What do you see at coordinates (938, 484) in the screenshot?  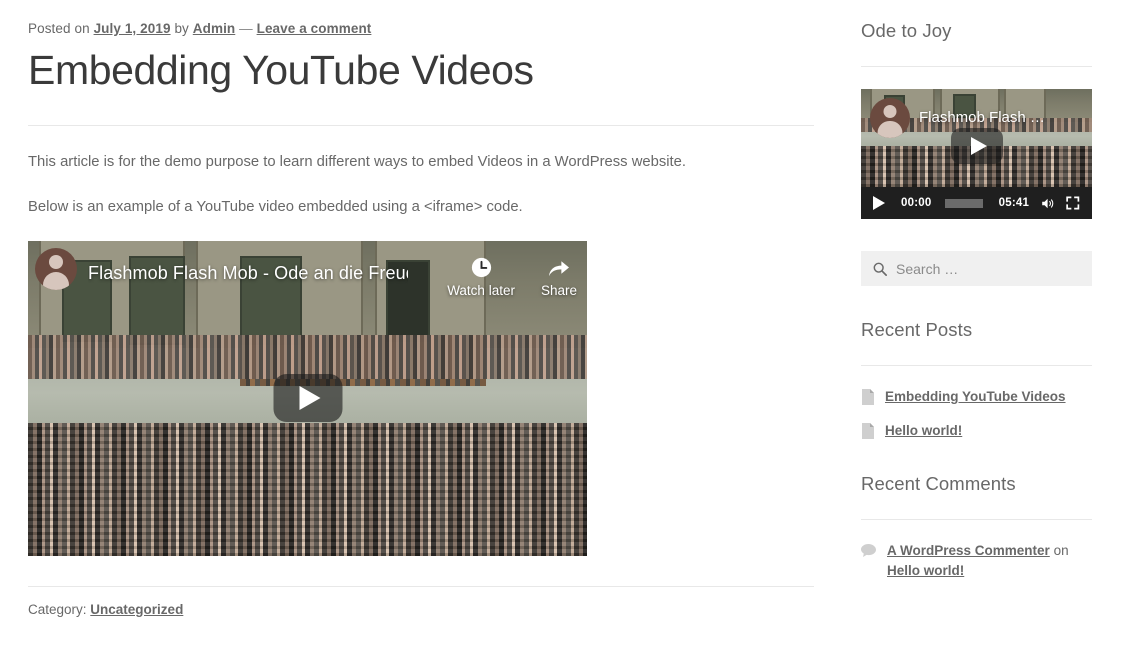 I see `widget-title-recent-comments: Recent Comments` at bounding box center [938, 484].